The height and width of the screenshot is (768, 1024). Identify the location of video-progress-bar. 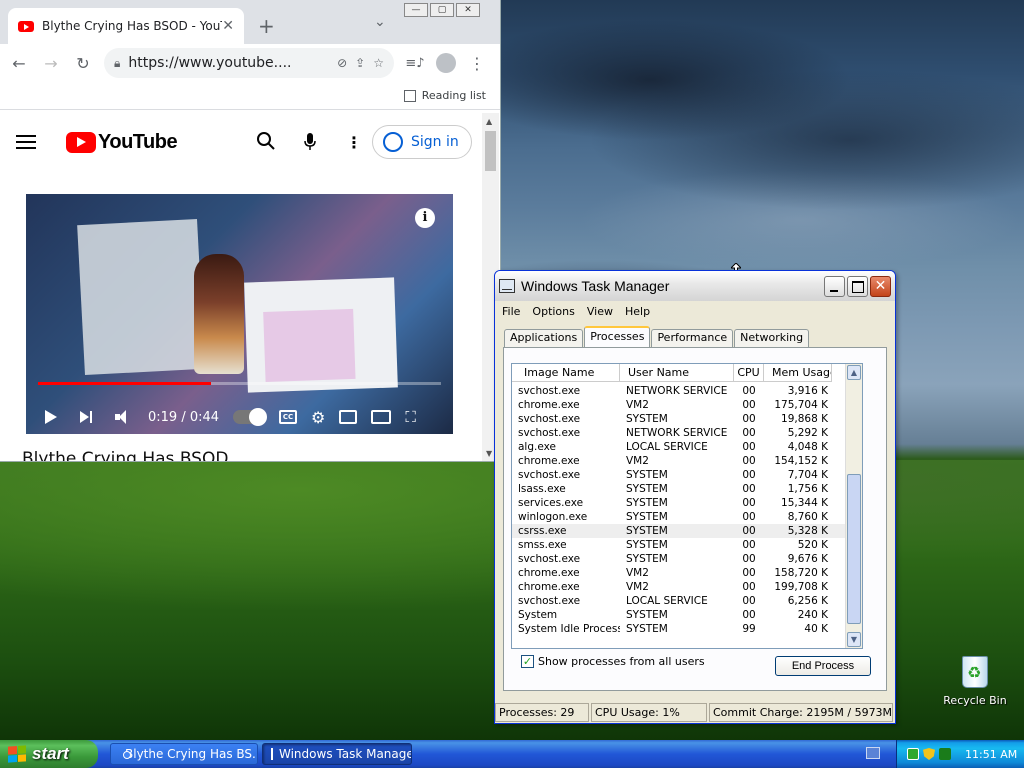
(239, 383).